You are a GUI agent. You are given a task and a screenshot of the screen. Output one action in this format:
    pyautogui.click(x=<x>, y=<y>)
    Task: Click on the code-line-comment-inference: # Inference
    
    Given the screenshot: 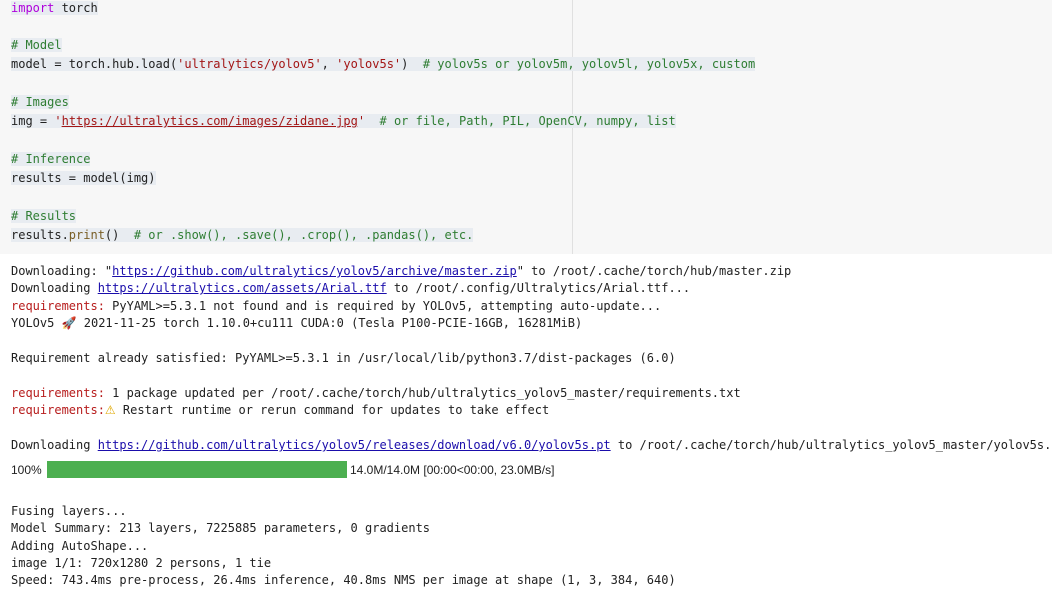 What is the action you would take?
    pyautogui.click(x=51, y=159)
    